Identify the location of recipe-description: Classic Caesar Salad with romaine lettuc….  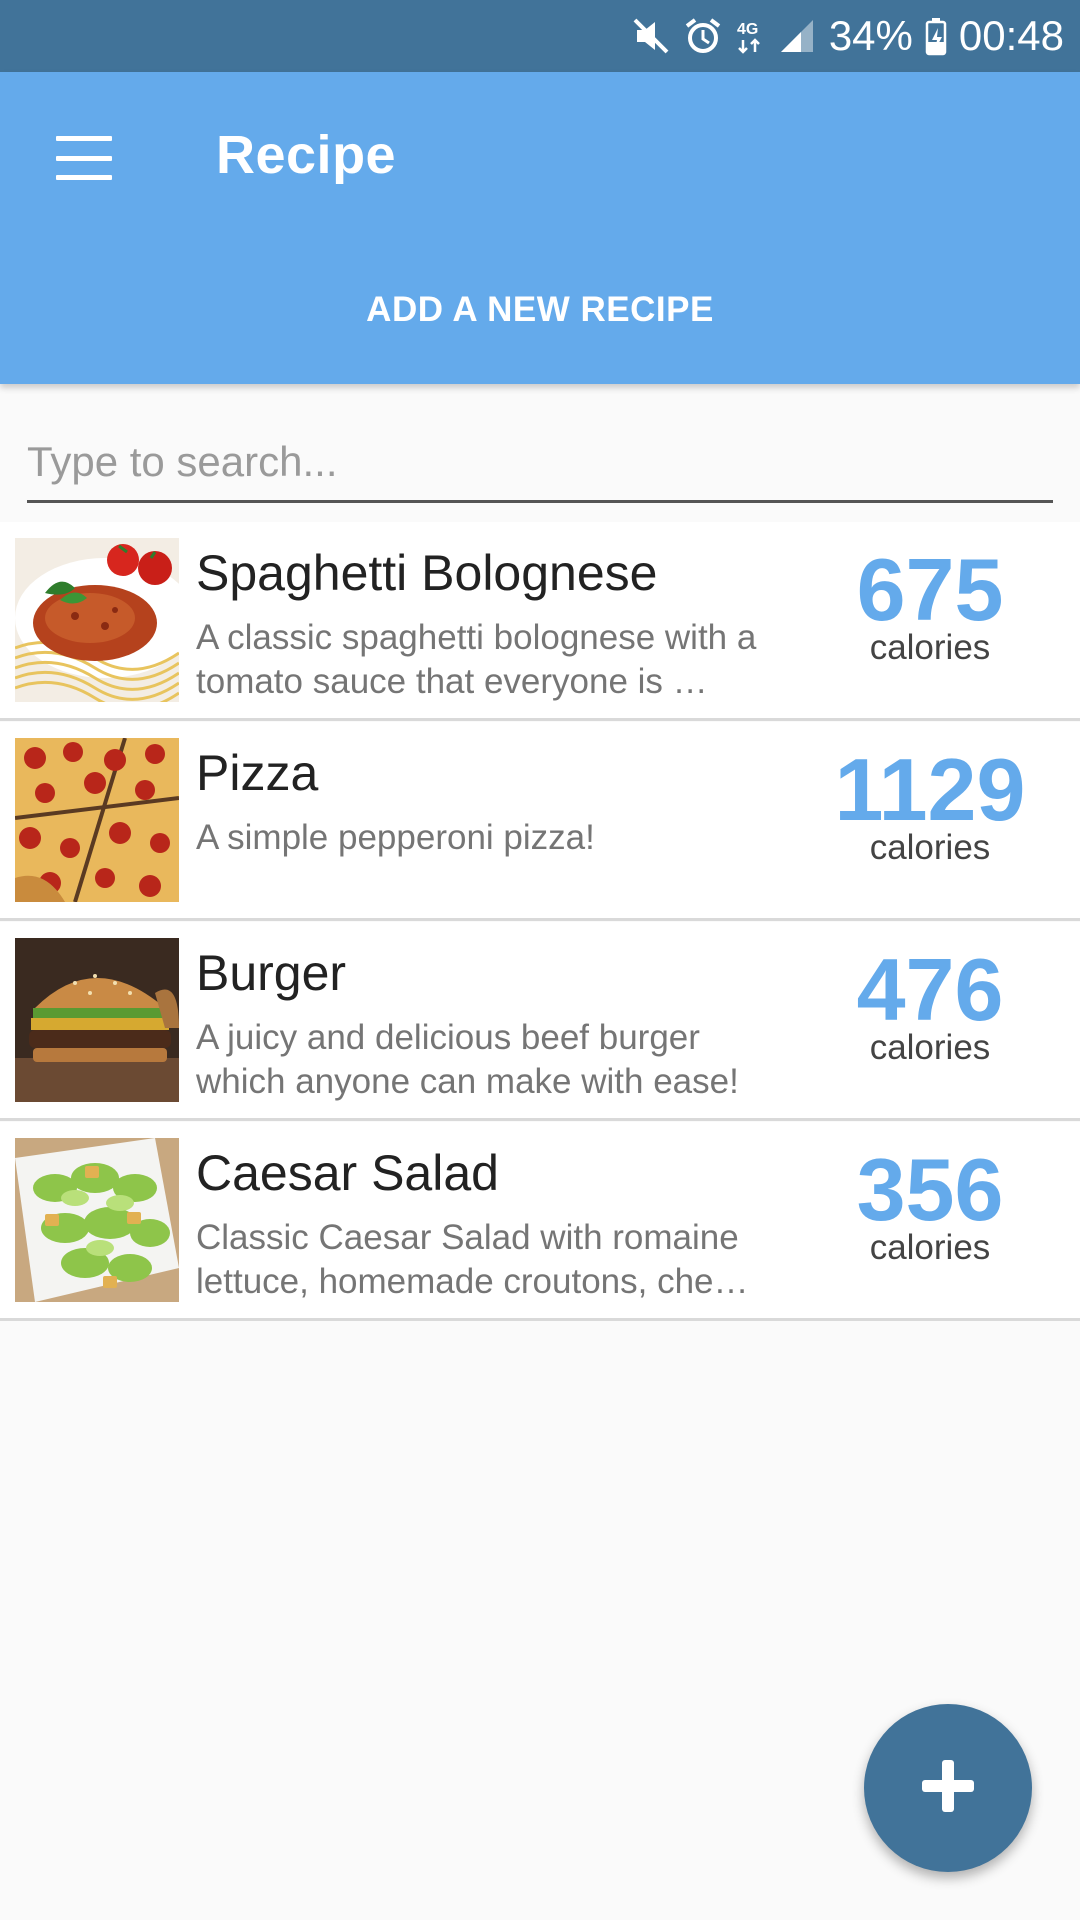
(472, 1259).